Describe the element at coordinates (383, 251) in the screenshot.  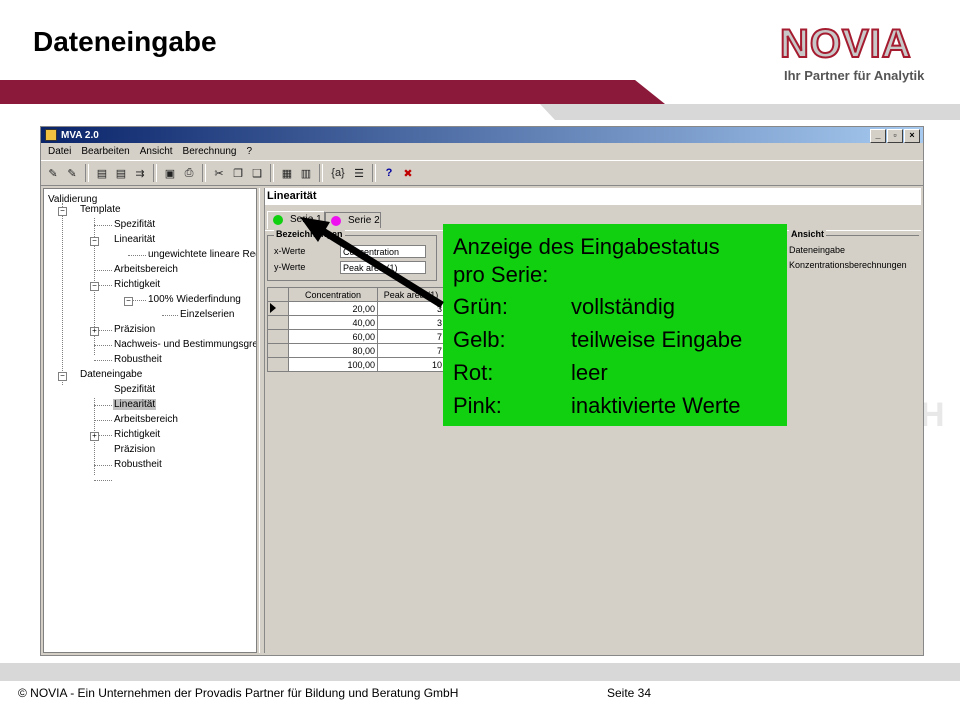
I see `x-values-field: Concentration` at that location.